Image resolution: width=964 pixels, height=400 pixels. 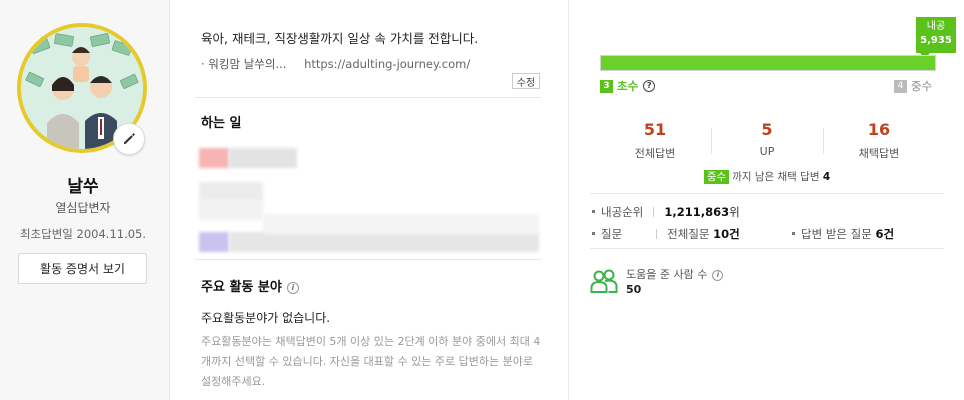 What do you see at coordinates (655, 140) in the screenshot?
I see `stat-total-answers: 51 전체답변` at bounding box center [655, 140].